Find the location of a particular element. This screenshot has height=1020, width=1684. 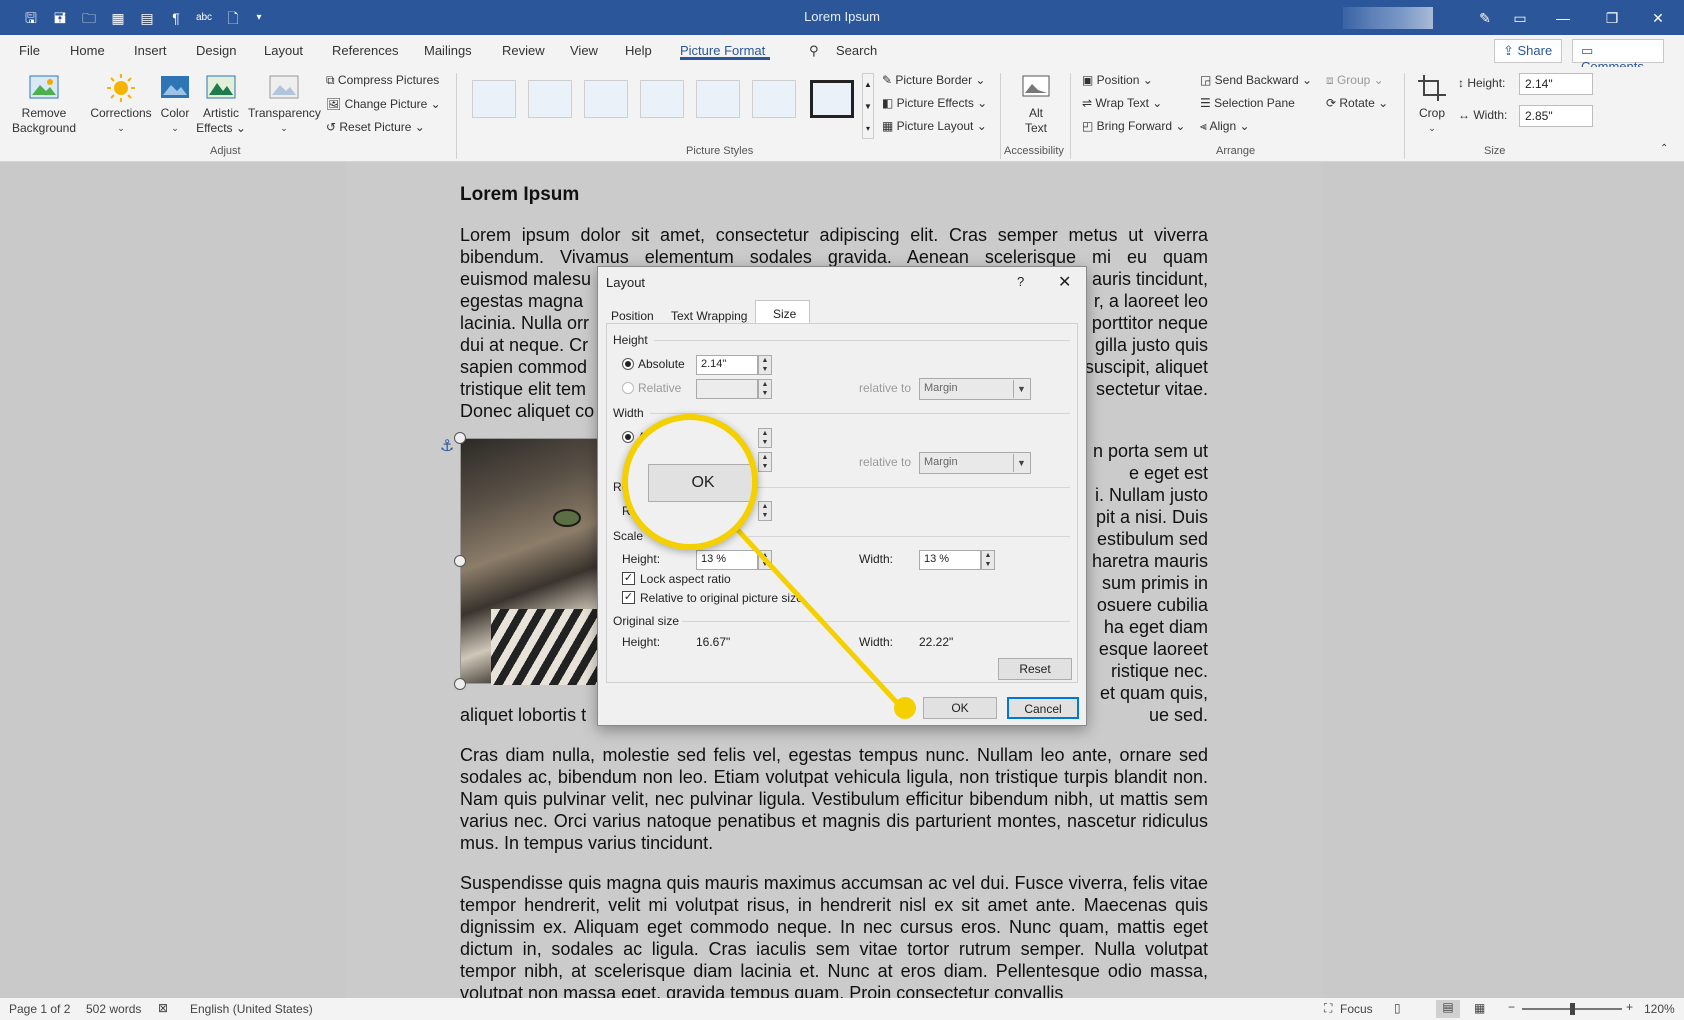

callout-magnifier: OK is located at coordinates (690, 482).